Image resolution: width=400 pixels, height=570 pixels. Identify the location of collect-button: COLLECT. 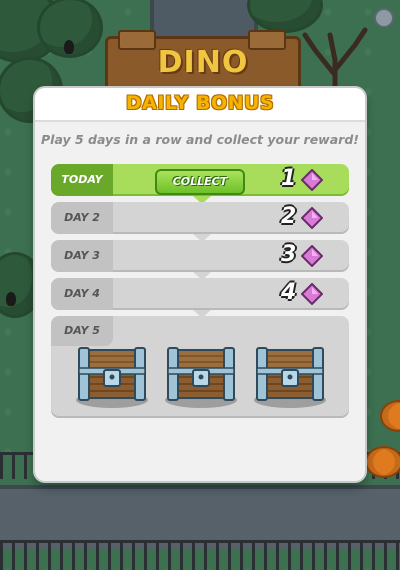
(200, 182).